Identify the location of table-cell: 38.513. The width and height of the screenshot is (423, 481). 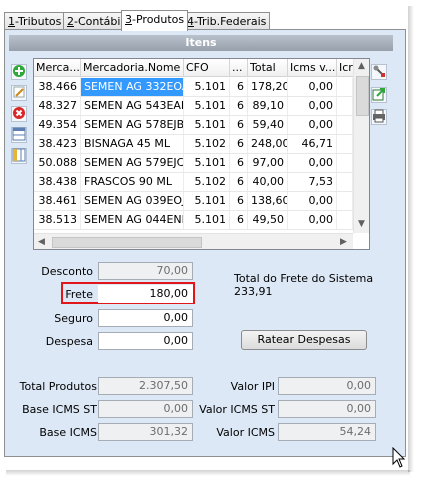
(57, 220).